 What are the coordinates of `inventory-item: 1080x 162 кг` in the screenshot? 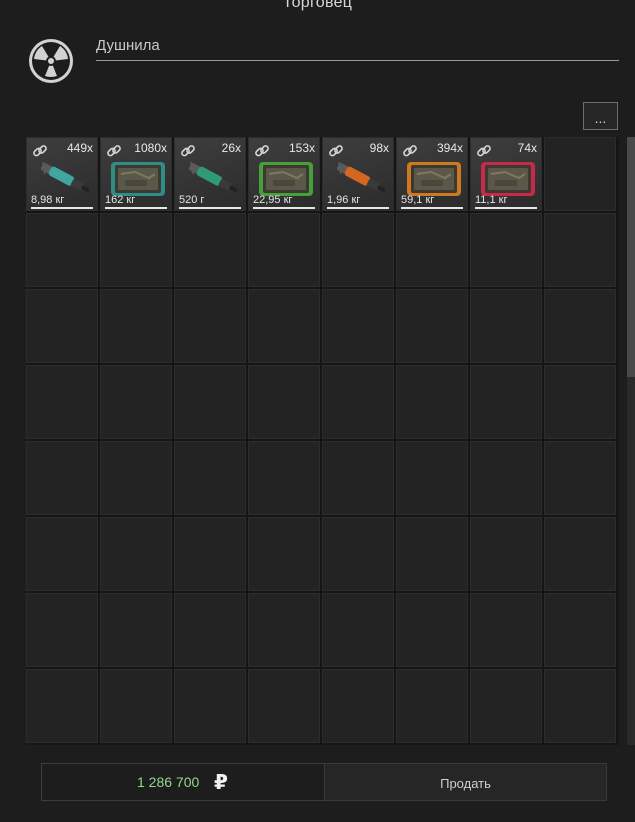 It's located at (136, 174).